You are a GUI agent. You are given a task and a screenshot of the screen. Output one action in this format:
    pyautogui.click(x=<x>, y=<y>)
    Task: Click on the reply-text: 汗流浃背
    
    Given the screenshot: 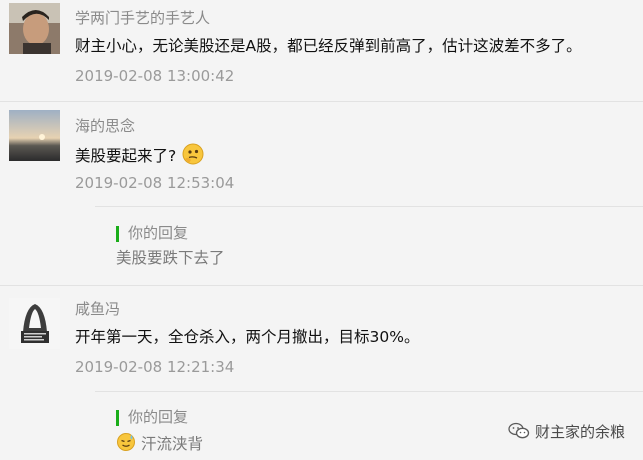 What is the action you would take?
    pyautogui.click(x=159, y=444)
    